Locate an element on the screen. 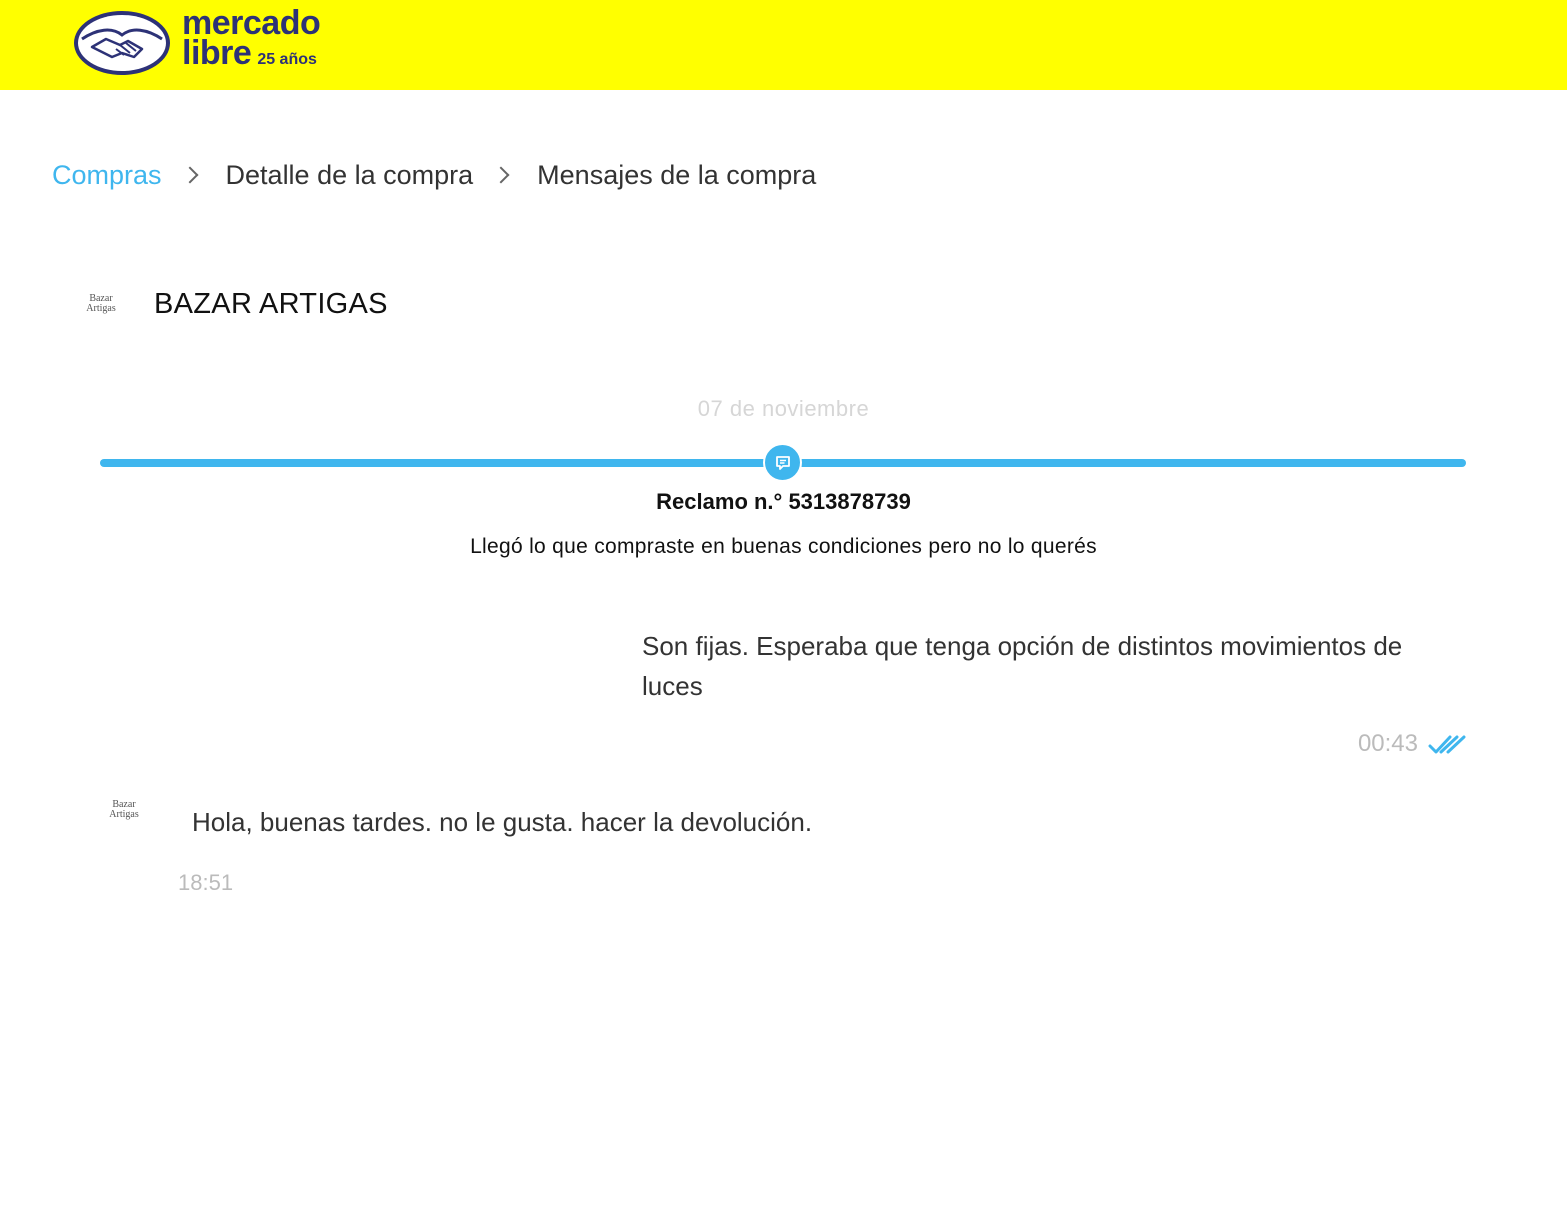 This screenshot has height=1225, width=1567. seller-header: Bazar Artigas BAZAR ARTIGAS is located at coordinates (234, 304).